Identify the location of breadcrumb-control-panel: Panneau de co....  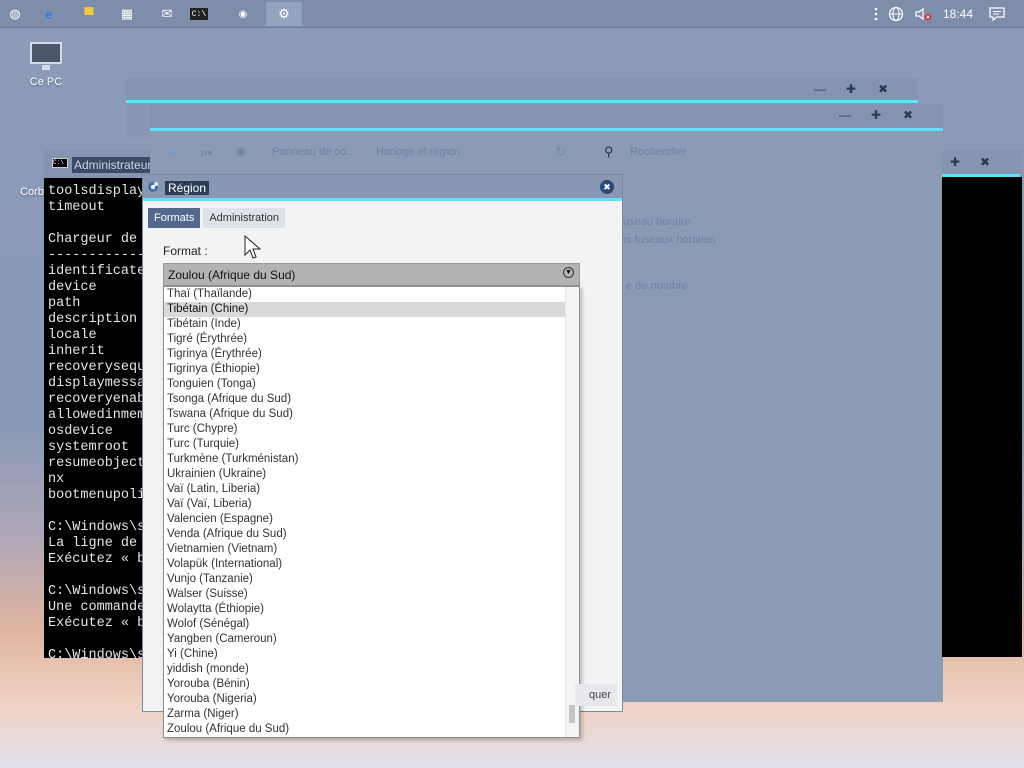
(313, 152).